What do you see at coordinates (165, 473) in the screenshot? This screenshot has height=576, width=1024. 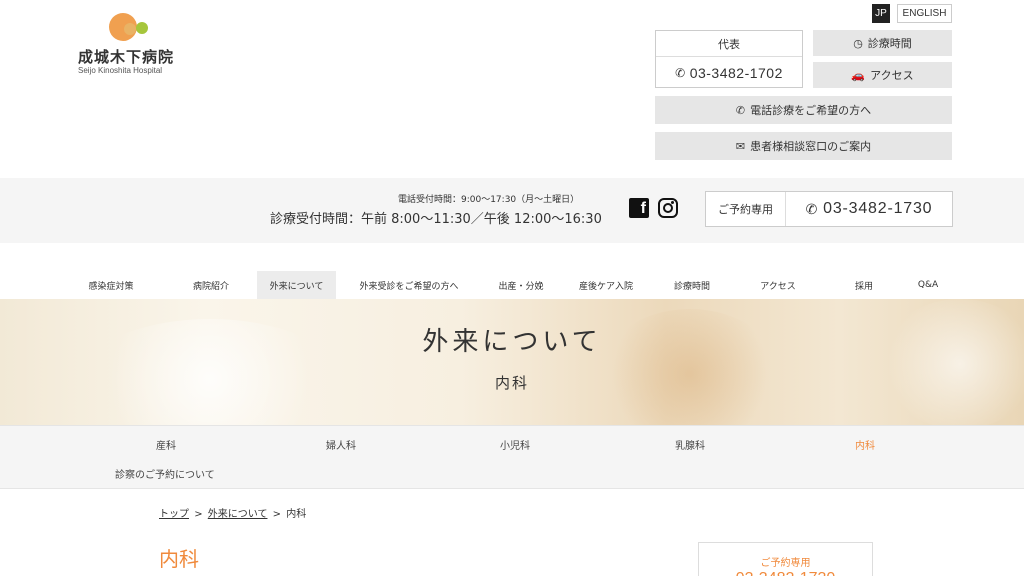 I see `subnav-item-reservation: 診察のご予約について` at bounding box center [165, 473].